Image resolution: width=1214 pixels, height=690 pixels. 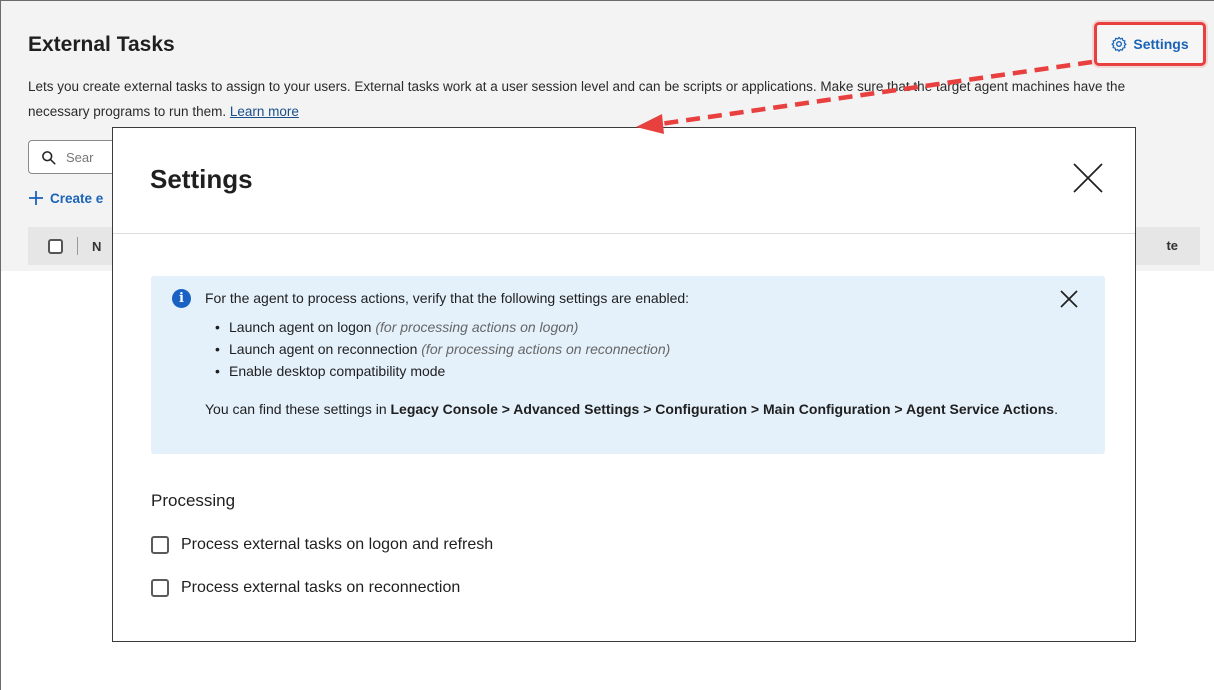 What do you see at coordinates (1088, 178) in the screenshot?
I see `close-icon` at bounding box center [1088, 178].